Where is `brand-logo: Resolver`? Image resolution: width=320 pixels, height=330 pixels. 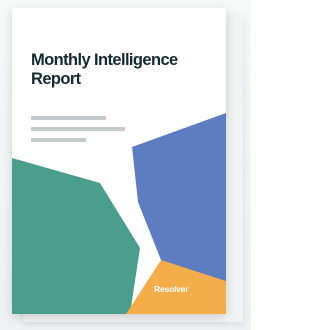 brand-logo: Resolver is located at coordinates (171, 289).